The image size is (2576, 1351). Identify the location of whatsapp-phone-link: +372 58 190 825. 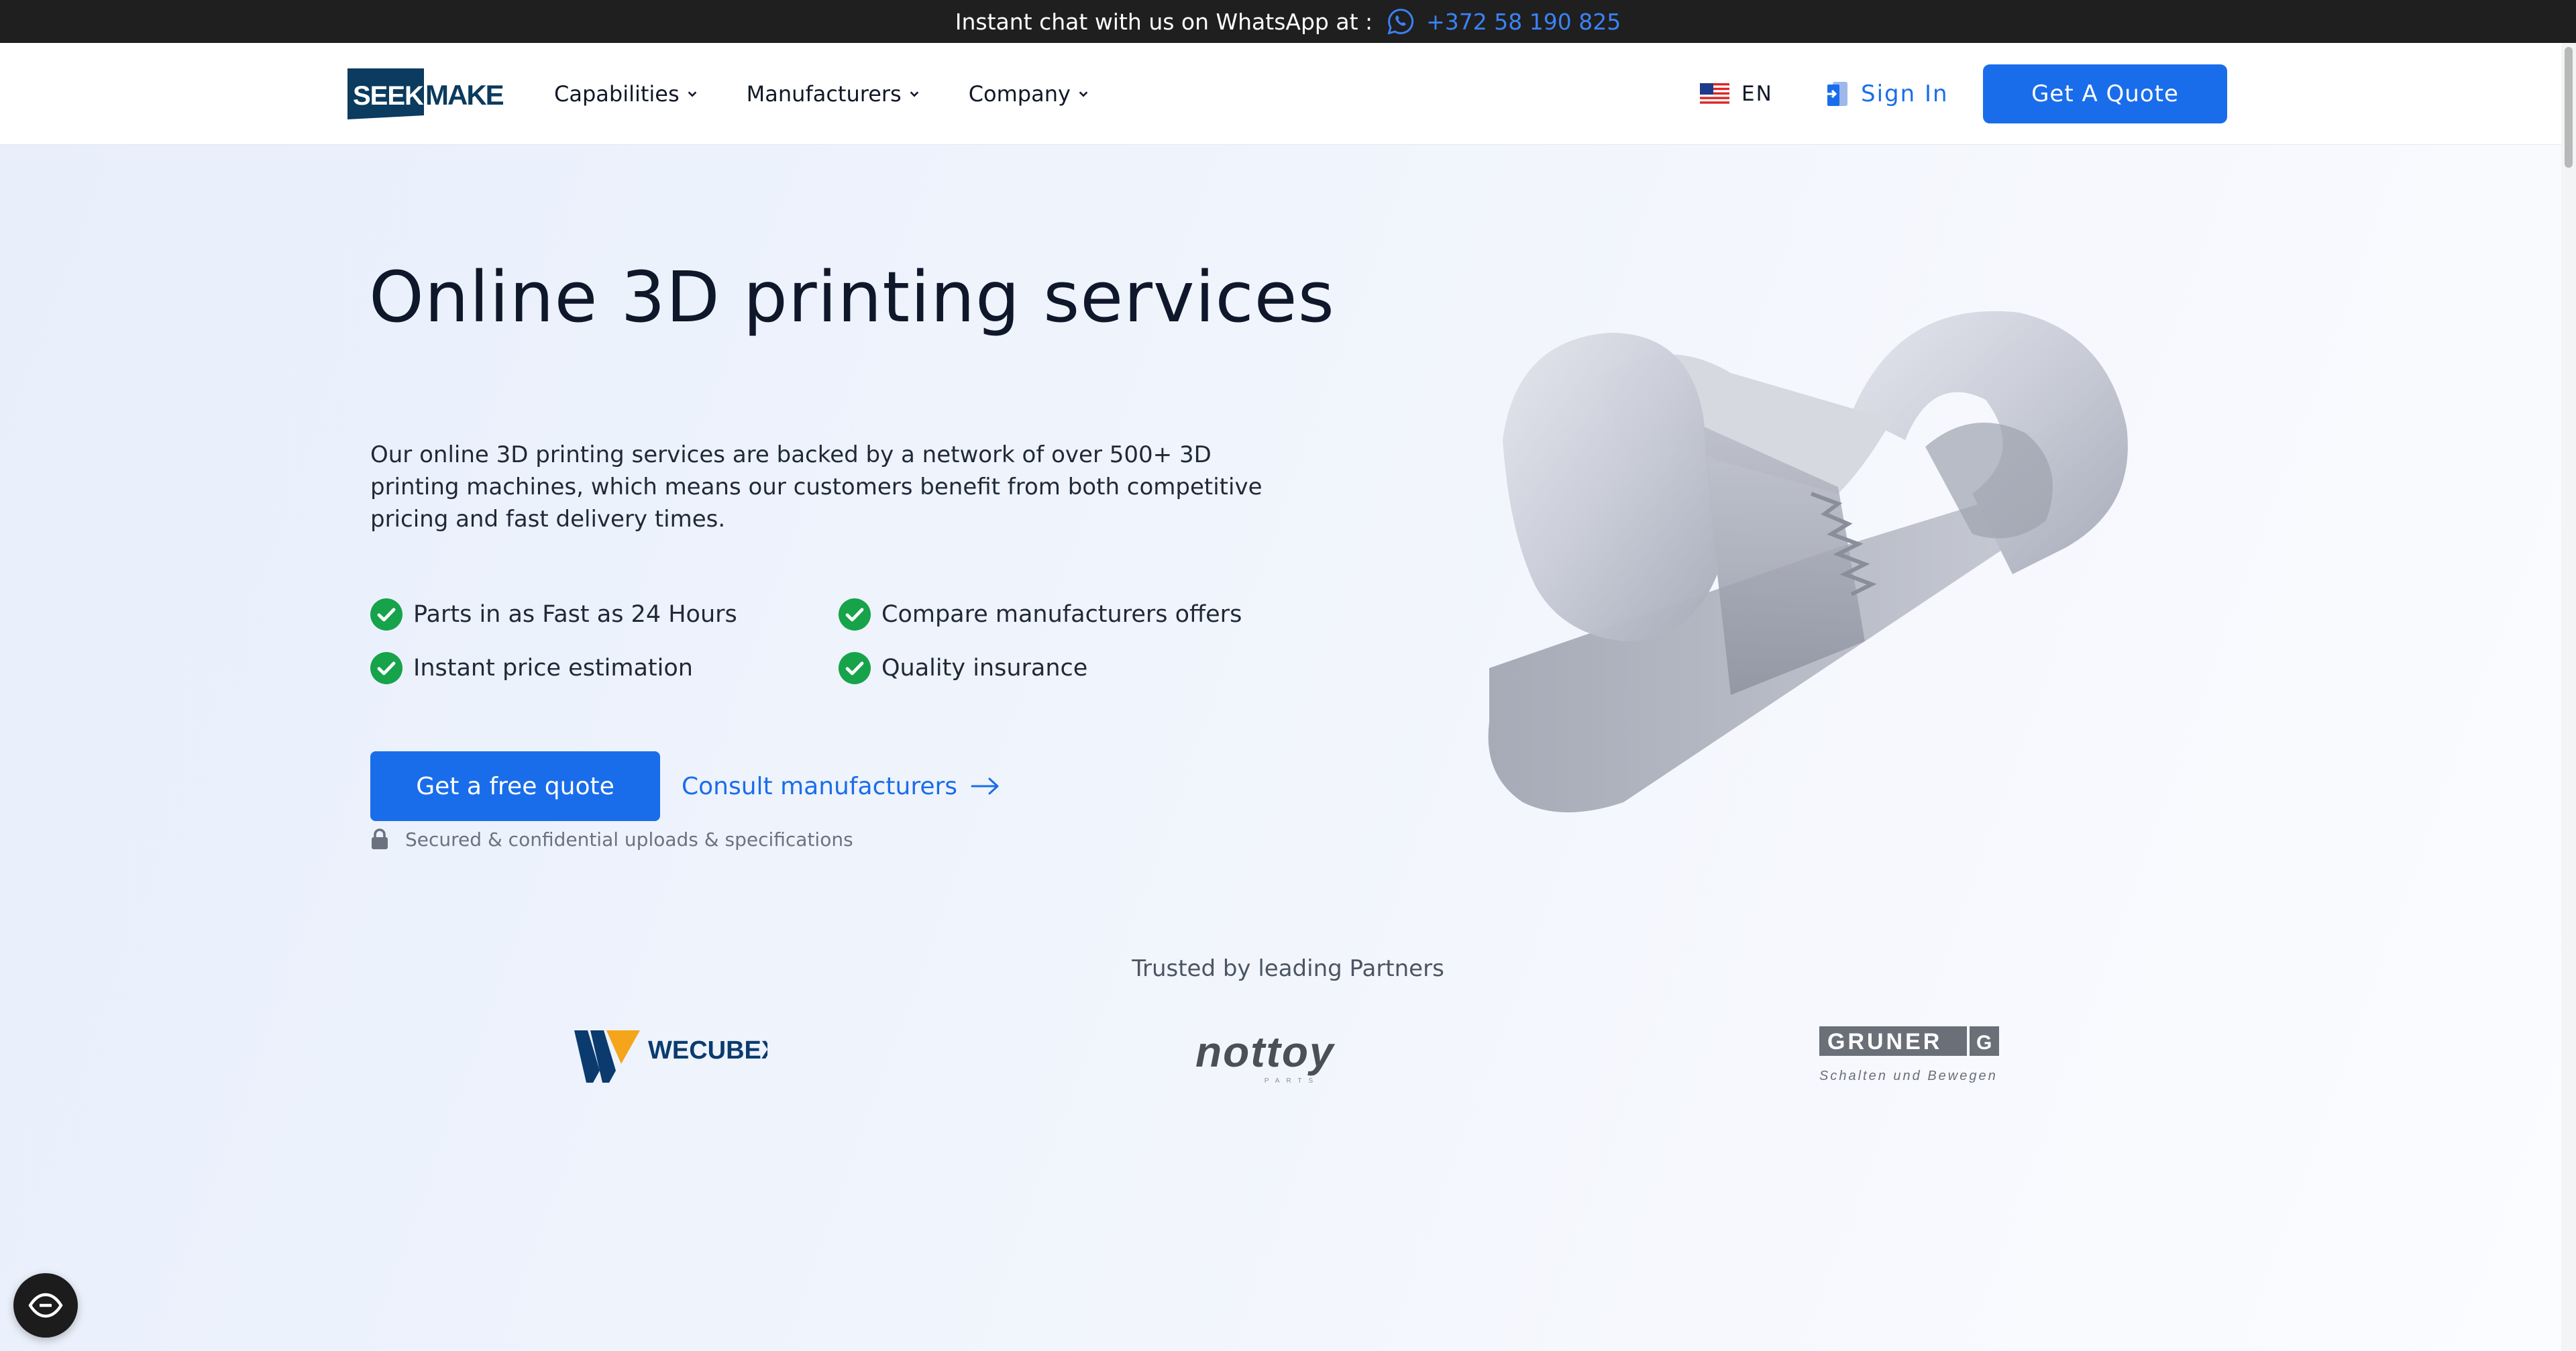
(1523, 22).